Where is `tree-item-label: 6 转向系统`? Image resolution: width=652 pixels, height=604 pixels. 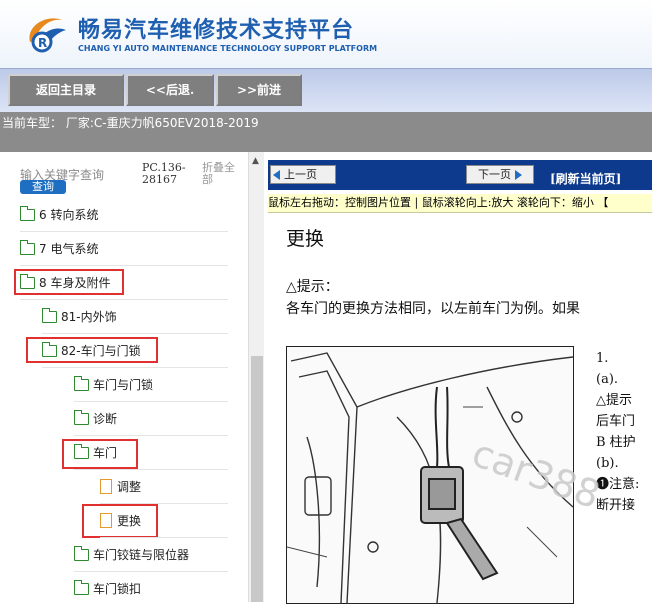
tree-item-label: 6 转向系统 is located at coordinates (69, 214).